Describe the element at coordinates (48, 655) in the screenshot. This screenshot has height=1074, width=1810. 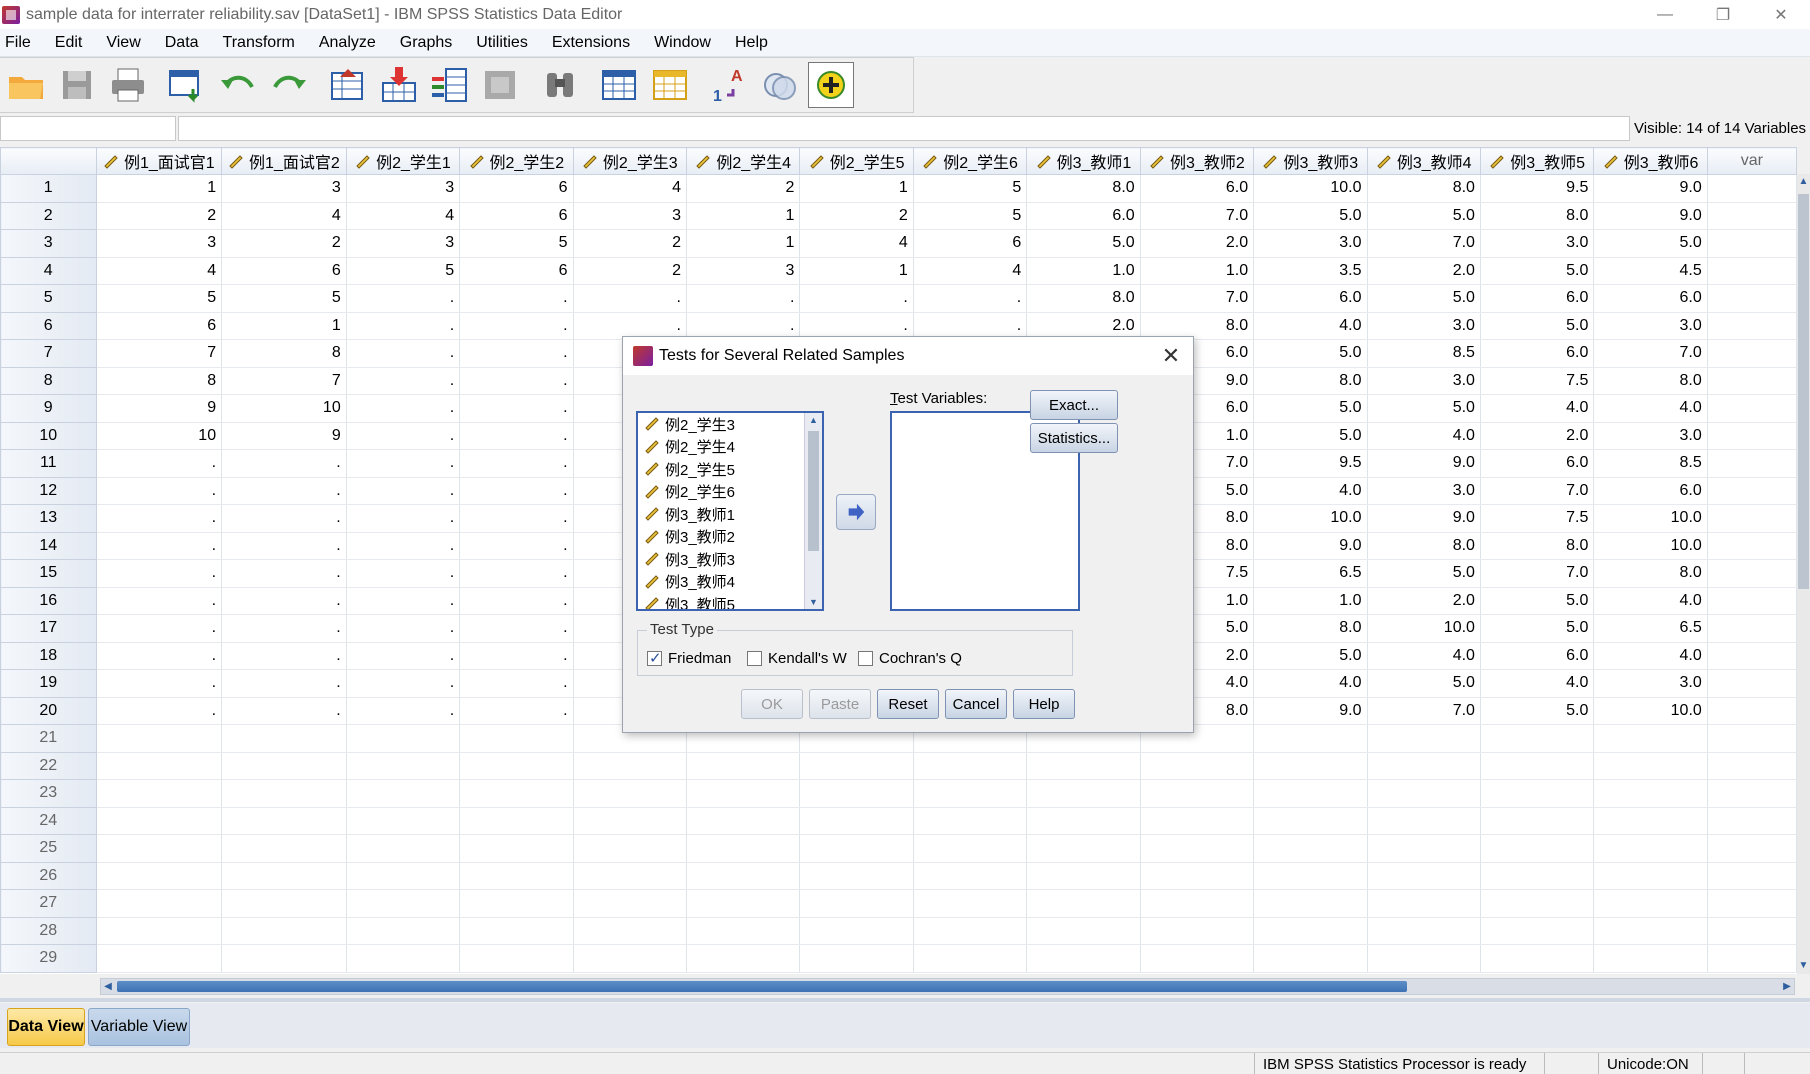
I see `row-number: 18` at that location.